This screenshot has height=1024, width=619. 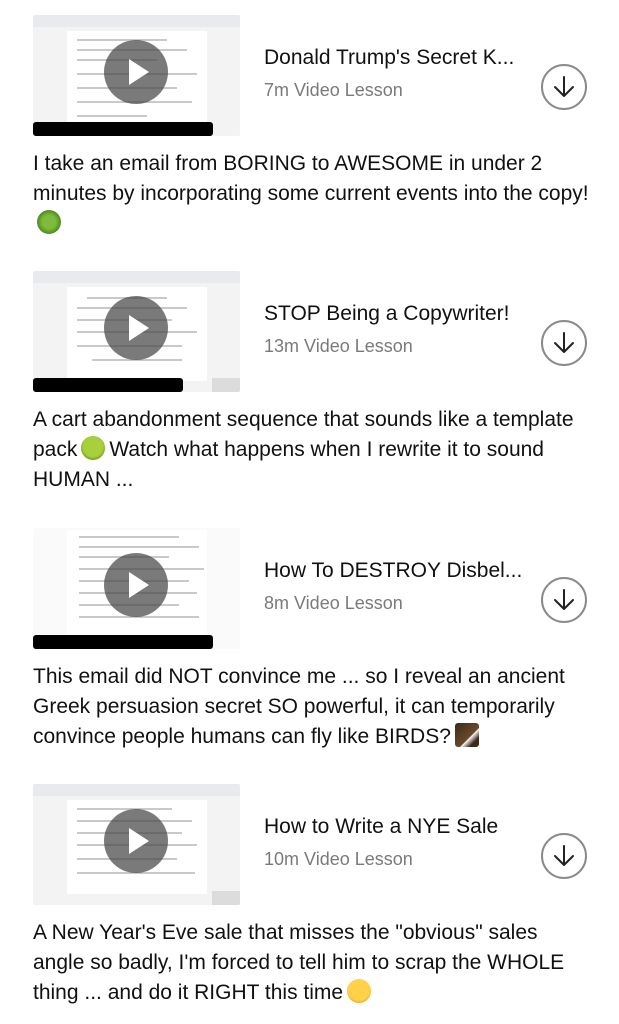 I want to click on lesson-title: How to Write a NYE Sale, so click(x=399, y=827).